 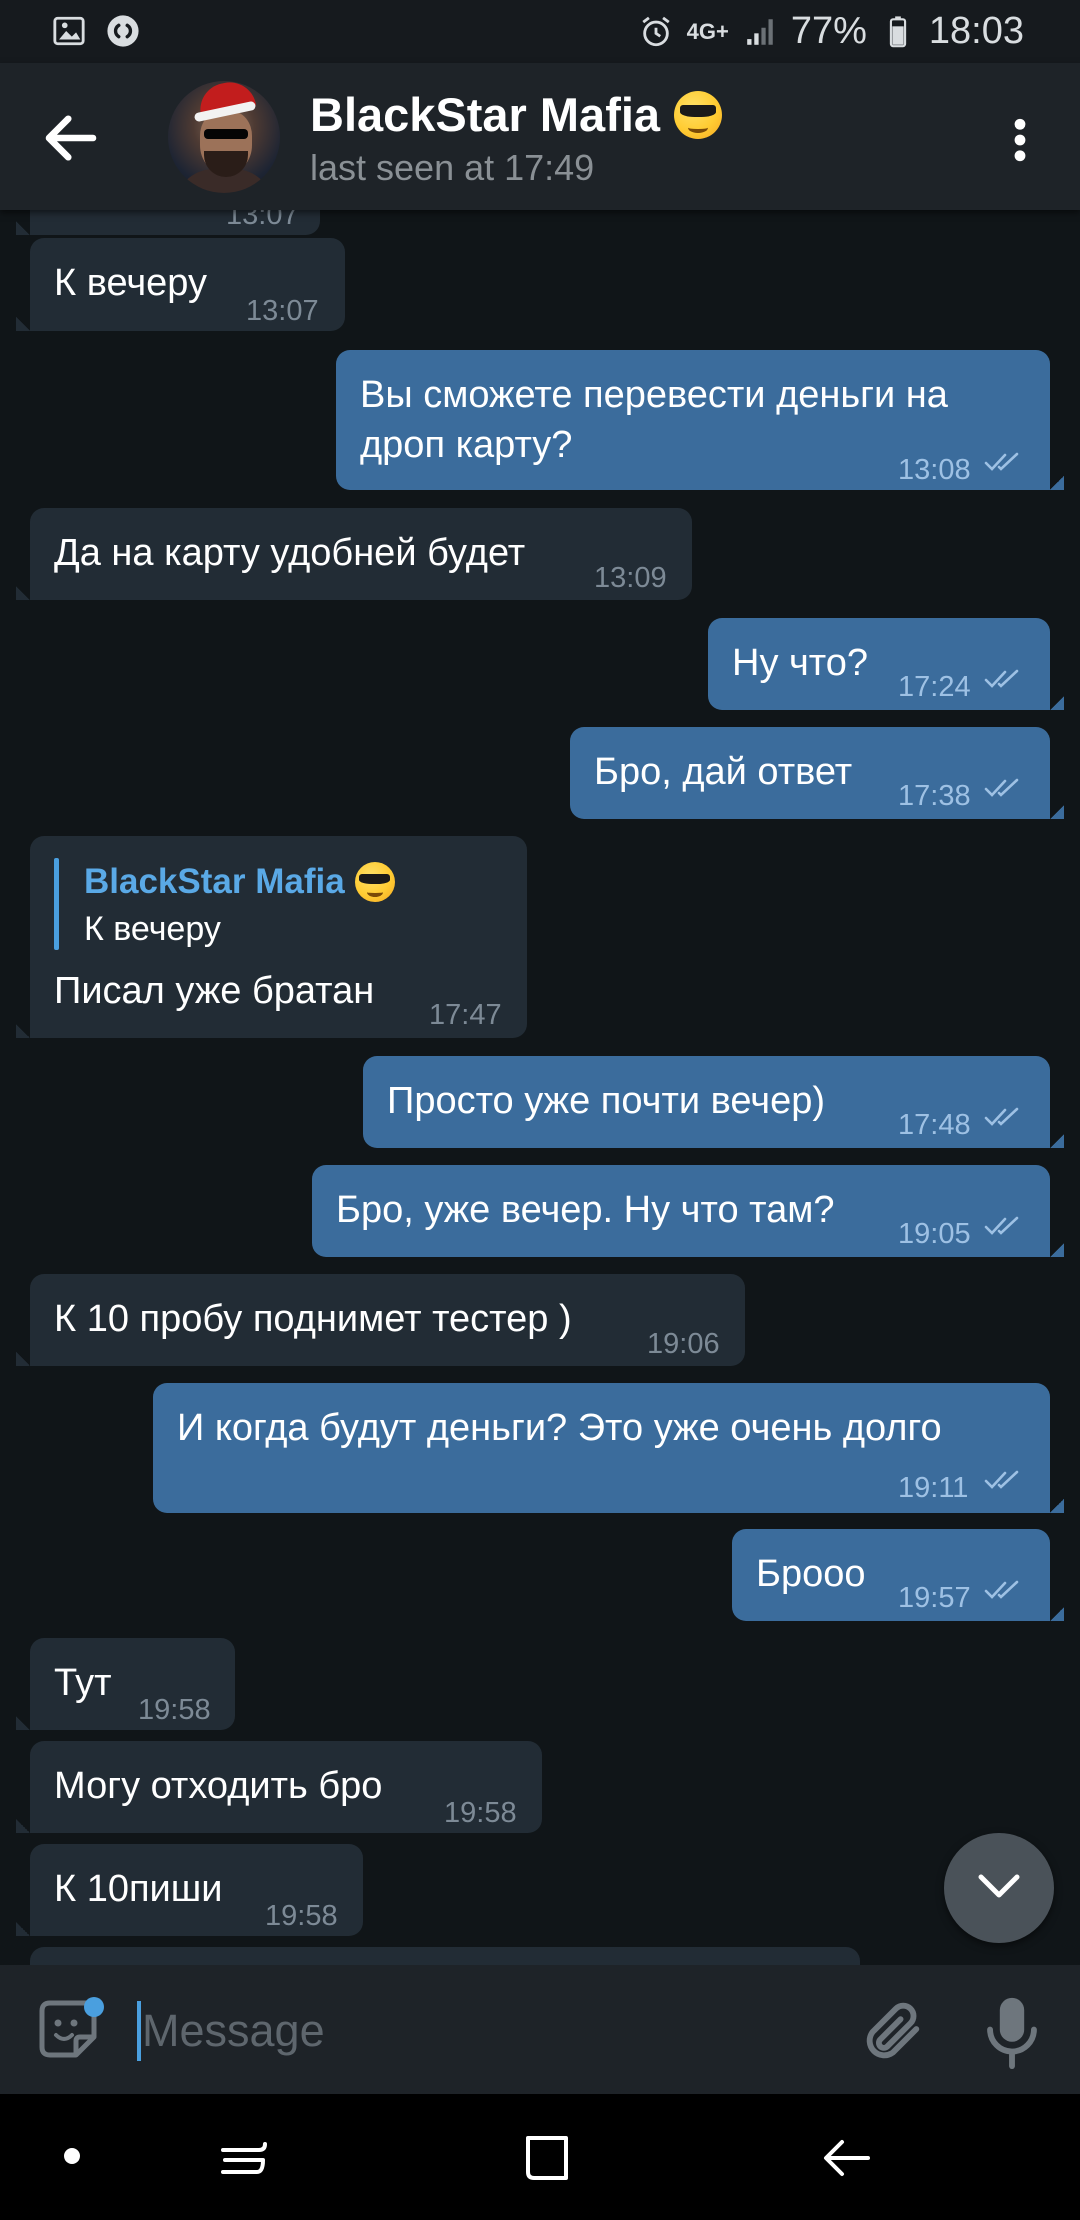 What do you see at coordinates (934, 470) in the screenshot?
I see `message-time: 13:08` at bounding box center [934, 470].